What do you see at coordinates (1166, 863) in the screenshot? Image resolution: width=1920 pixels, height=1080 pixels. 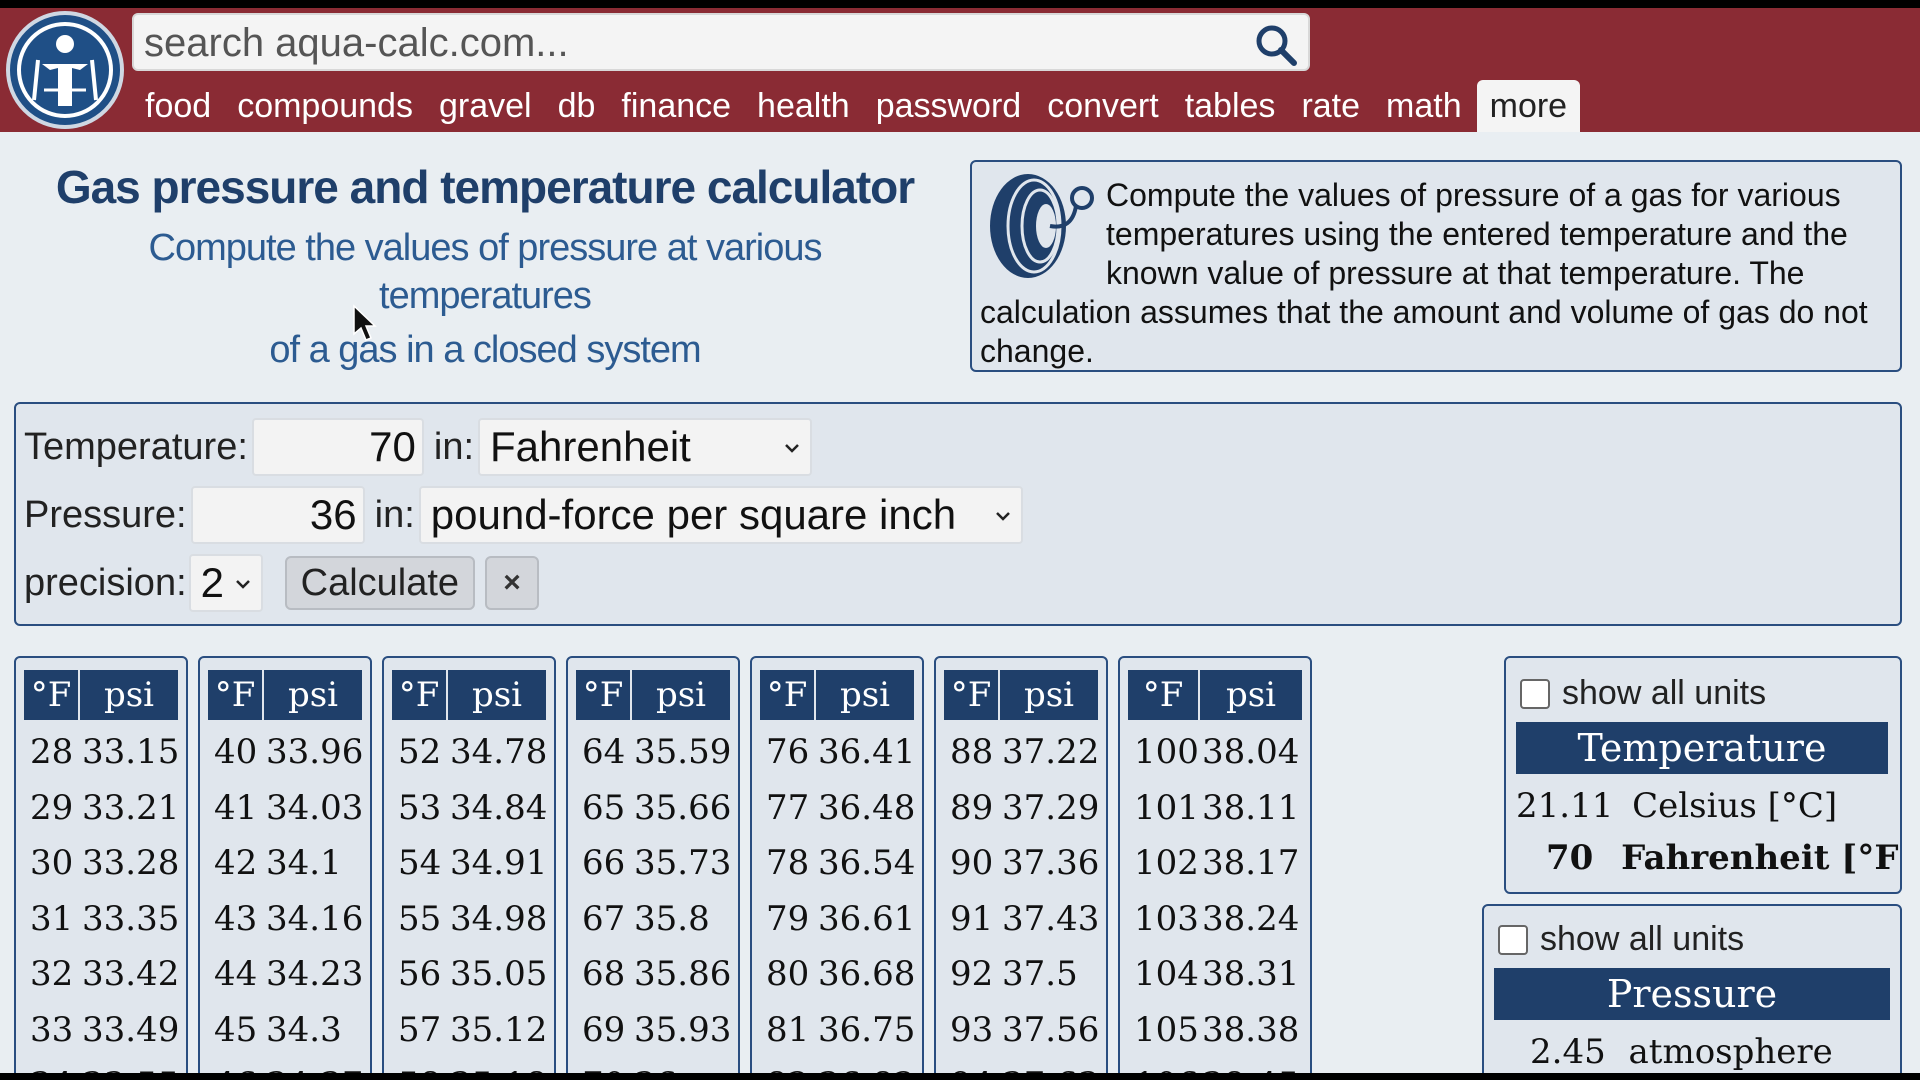 I see `temperature-cell: 102` at bounding box center [1166, 863].